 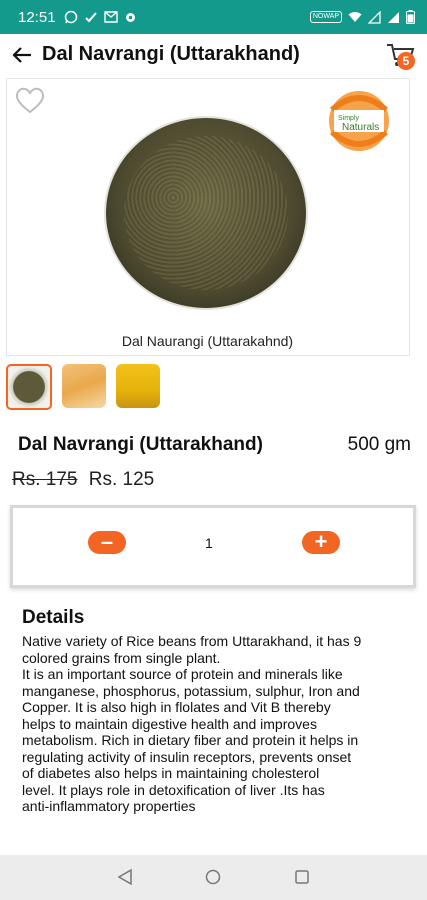 I want to click on old-price: Rs. 175, so click(x=45, y=479).